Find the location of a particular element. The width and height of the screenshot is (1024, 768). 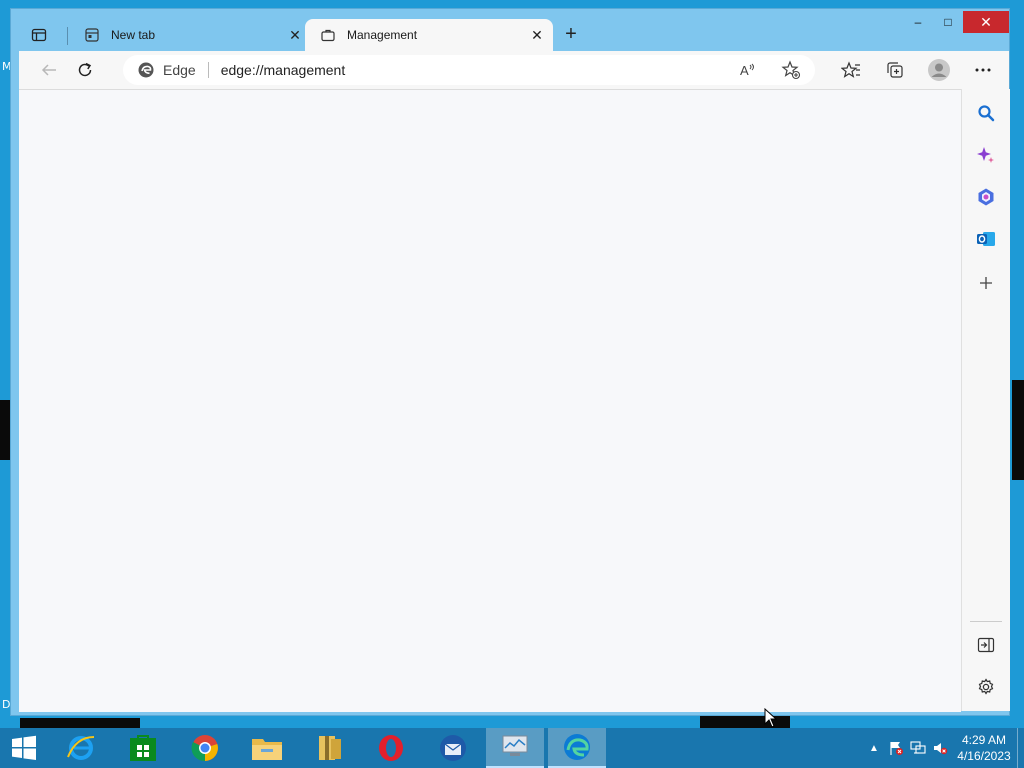

thunderbird-icon is located at coordinates (453, 748).